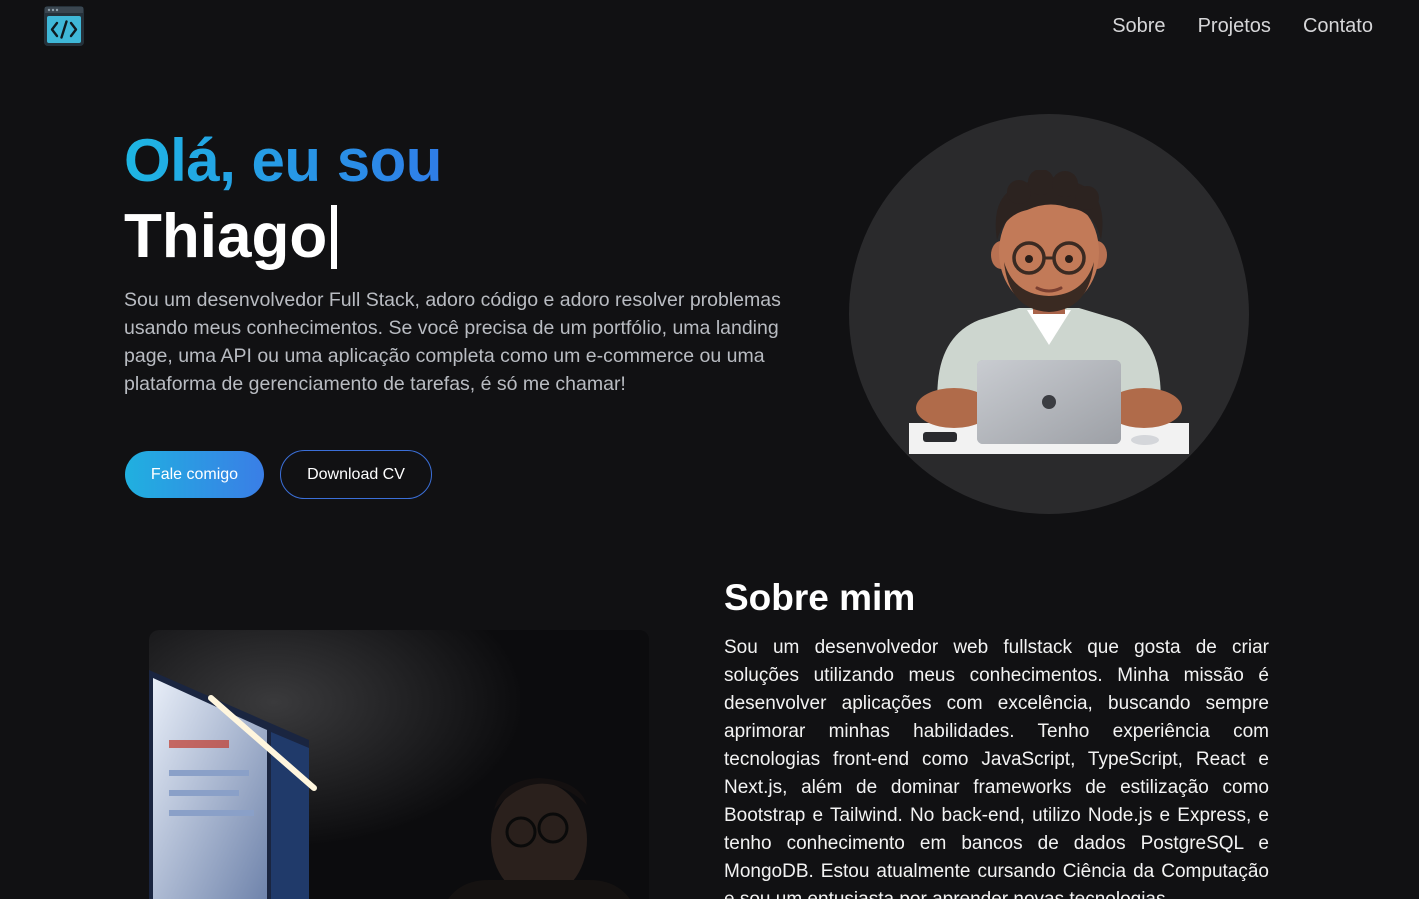  What do you see at coordinates (1234, 26) in the screenshot?
I see `nav-link-projetos: Projetos` at bounding box center [1234, 26].